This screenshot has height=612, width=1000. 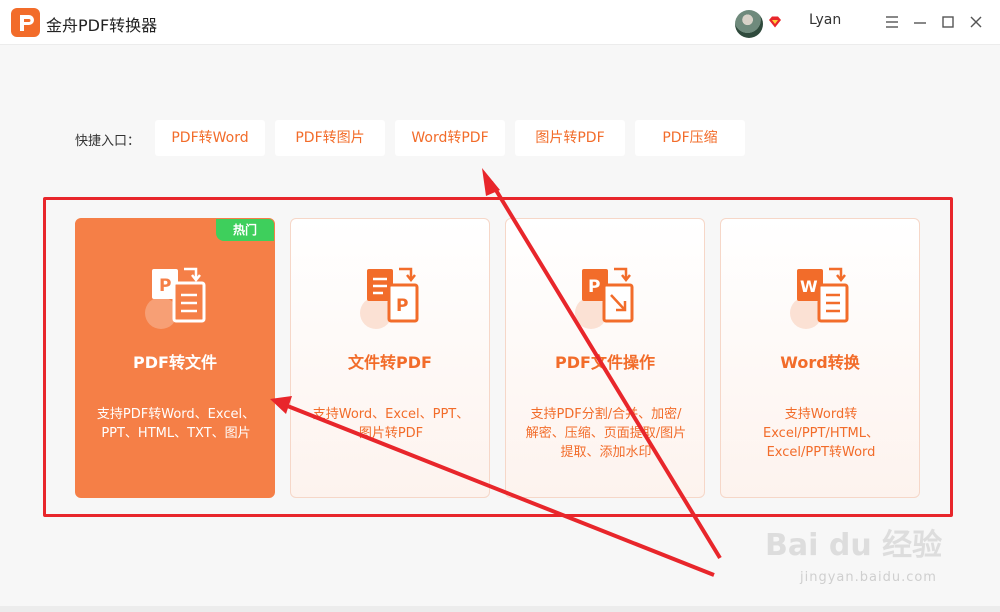 I want to click on maximize-icon, so click(x=948, y=22).